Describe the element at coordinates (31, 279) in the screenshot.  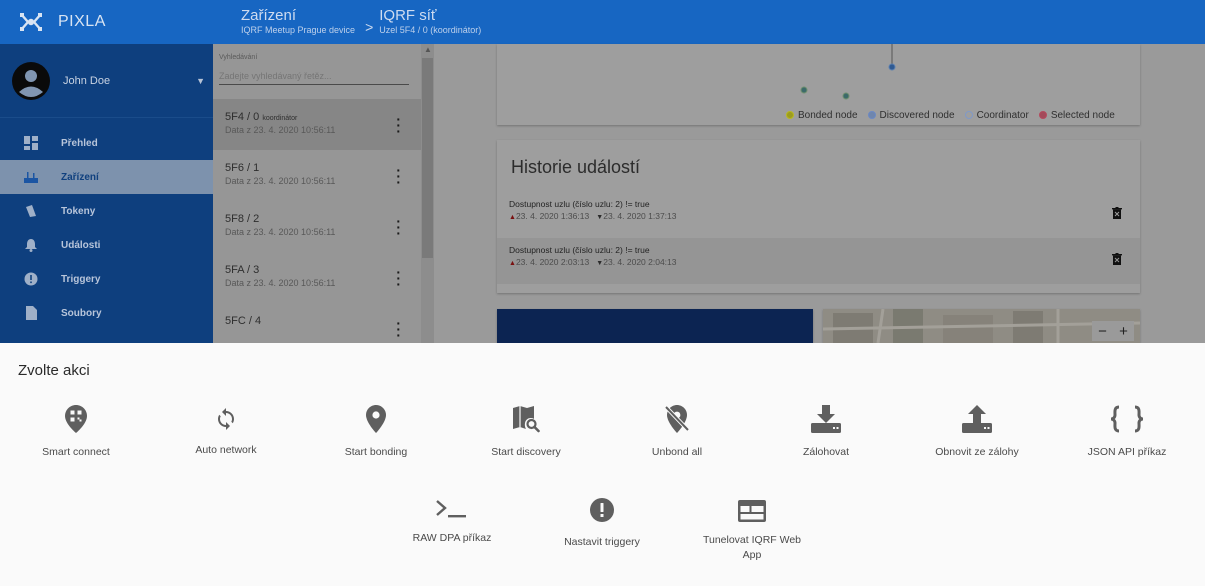
I see `alert-icon` at that location.